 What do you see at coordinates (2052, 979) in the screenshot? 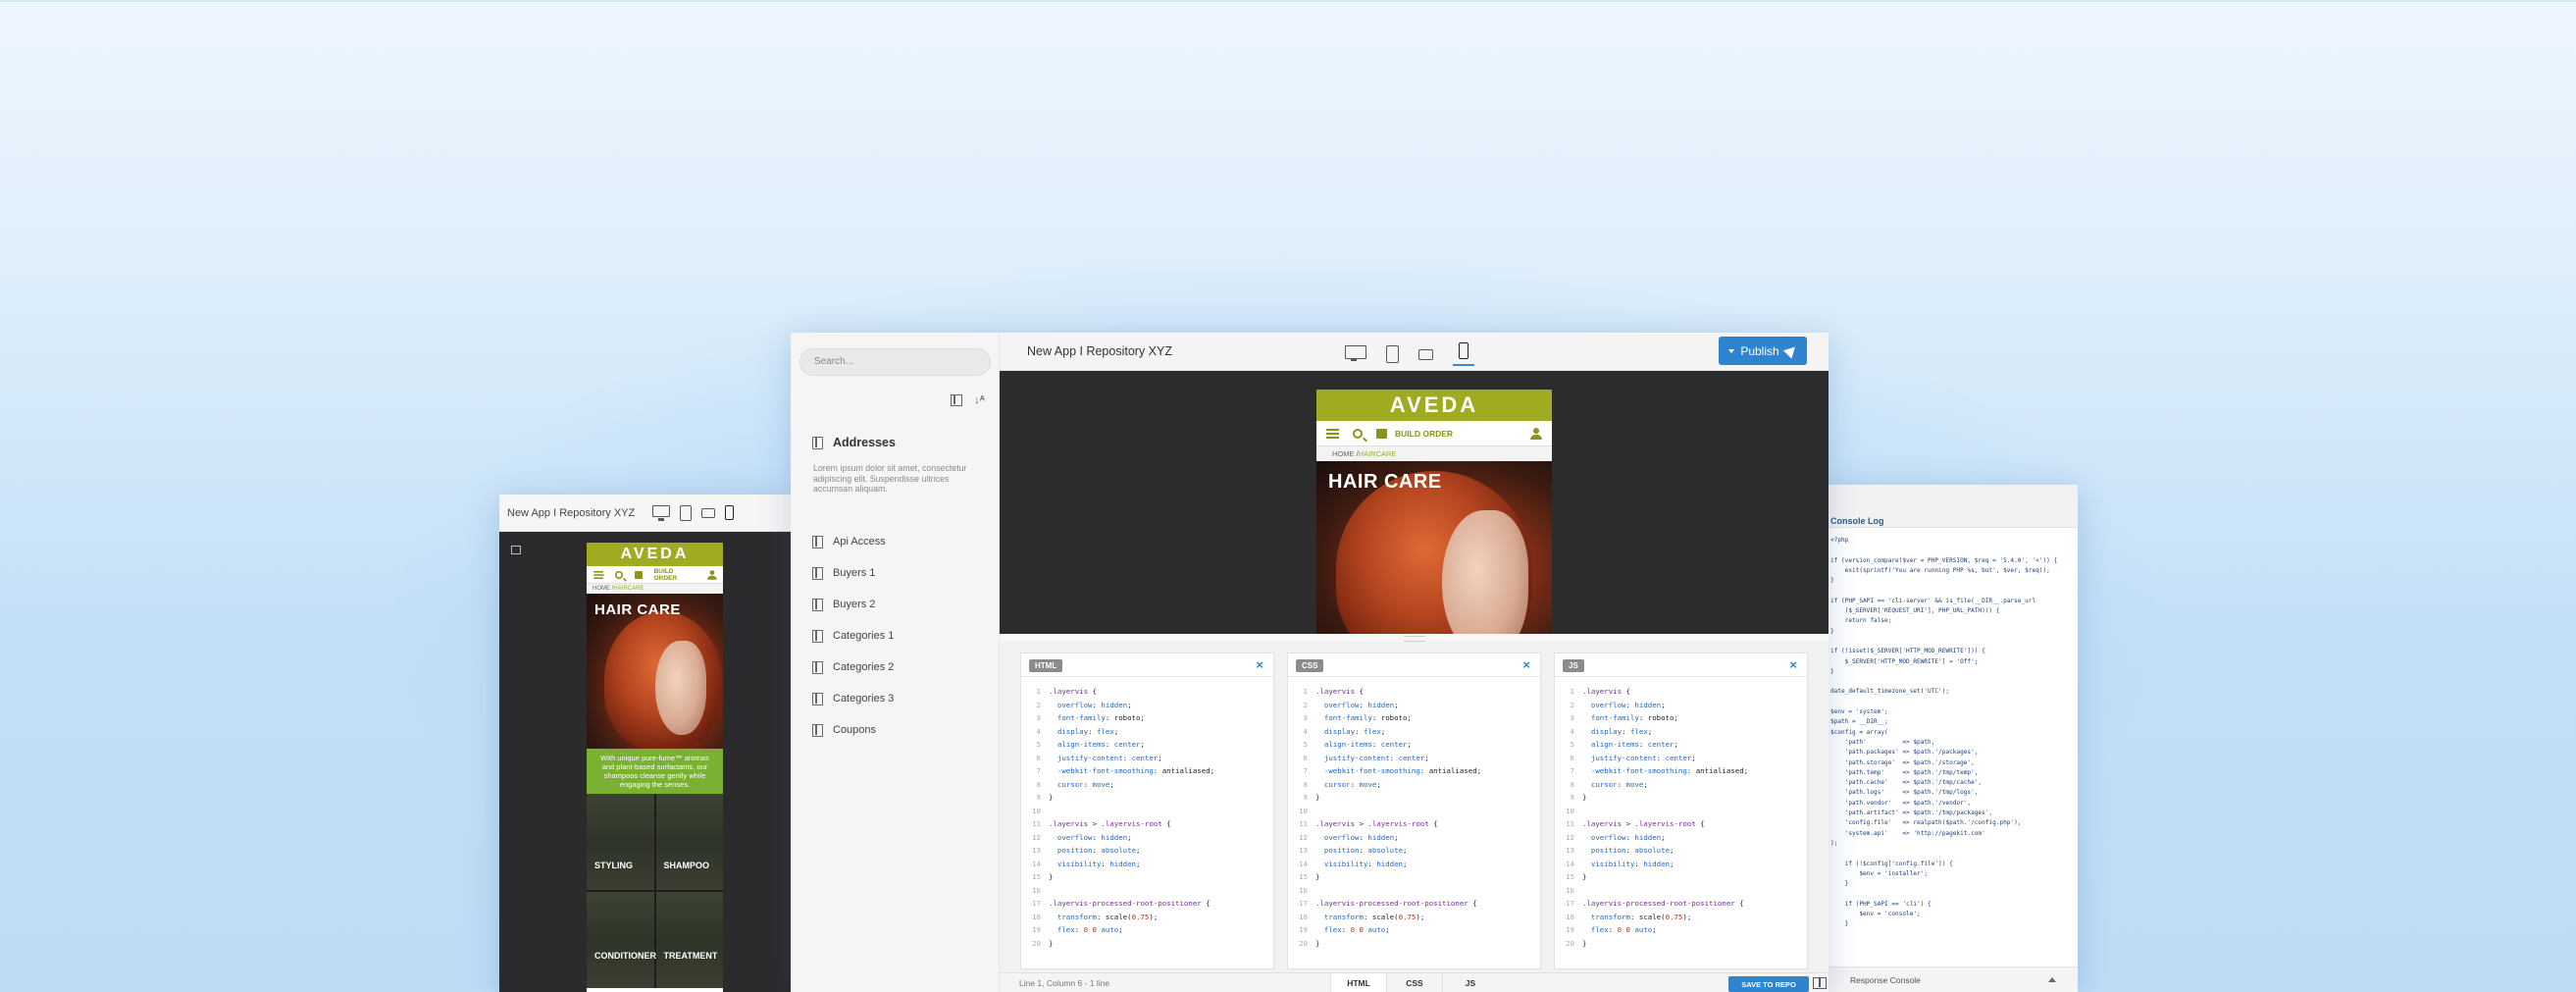
I see `chevron-up-icon` at bounding box center [2052, 979].